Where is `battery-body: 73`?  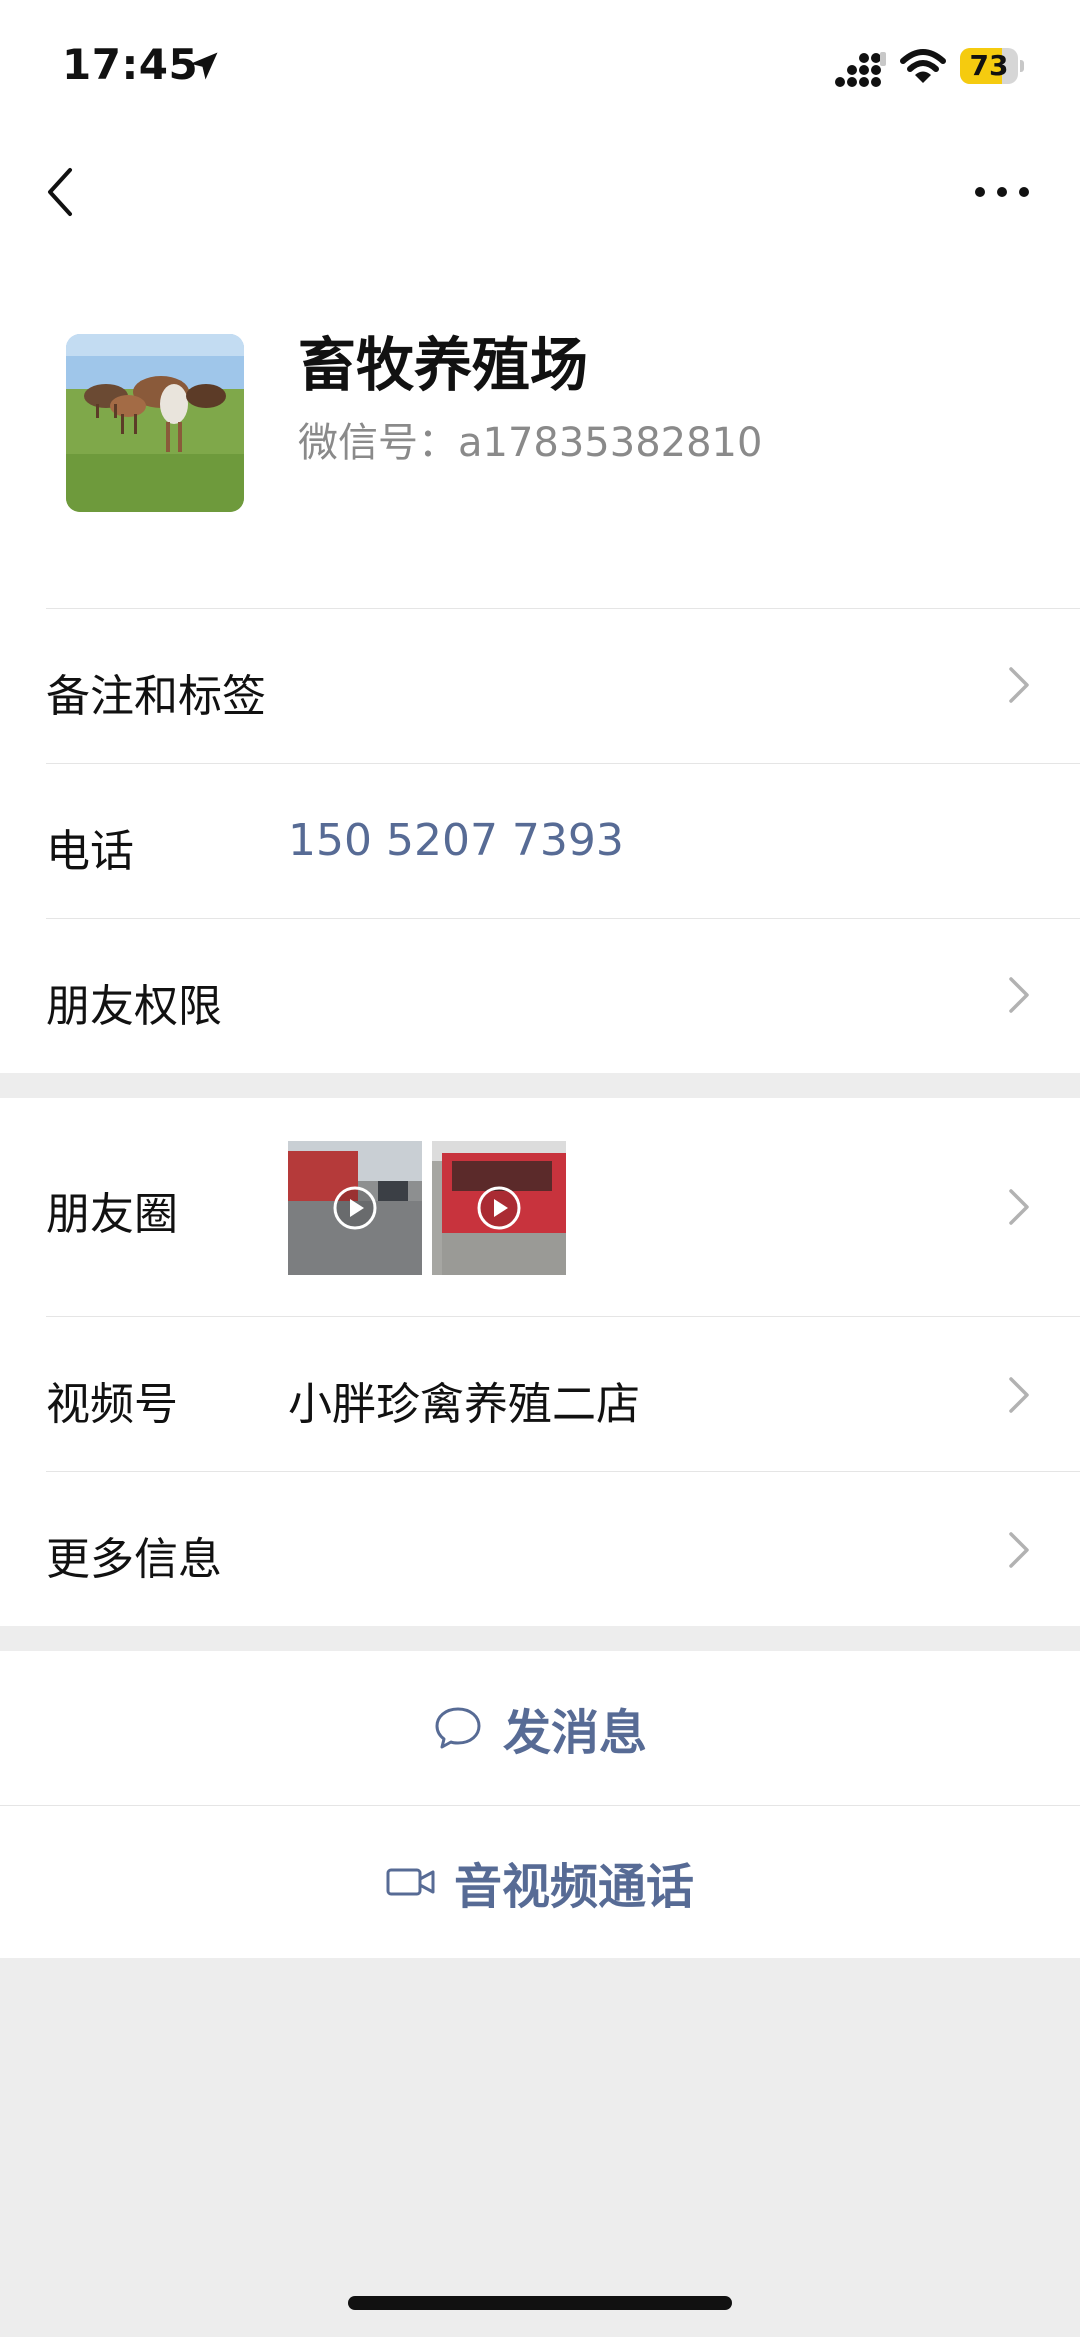
battery-body: 73 is located at coordinates (989, 66).